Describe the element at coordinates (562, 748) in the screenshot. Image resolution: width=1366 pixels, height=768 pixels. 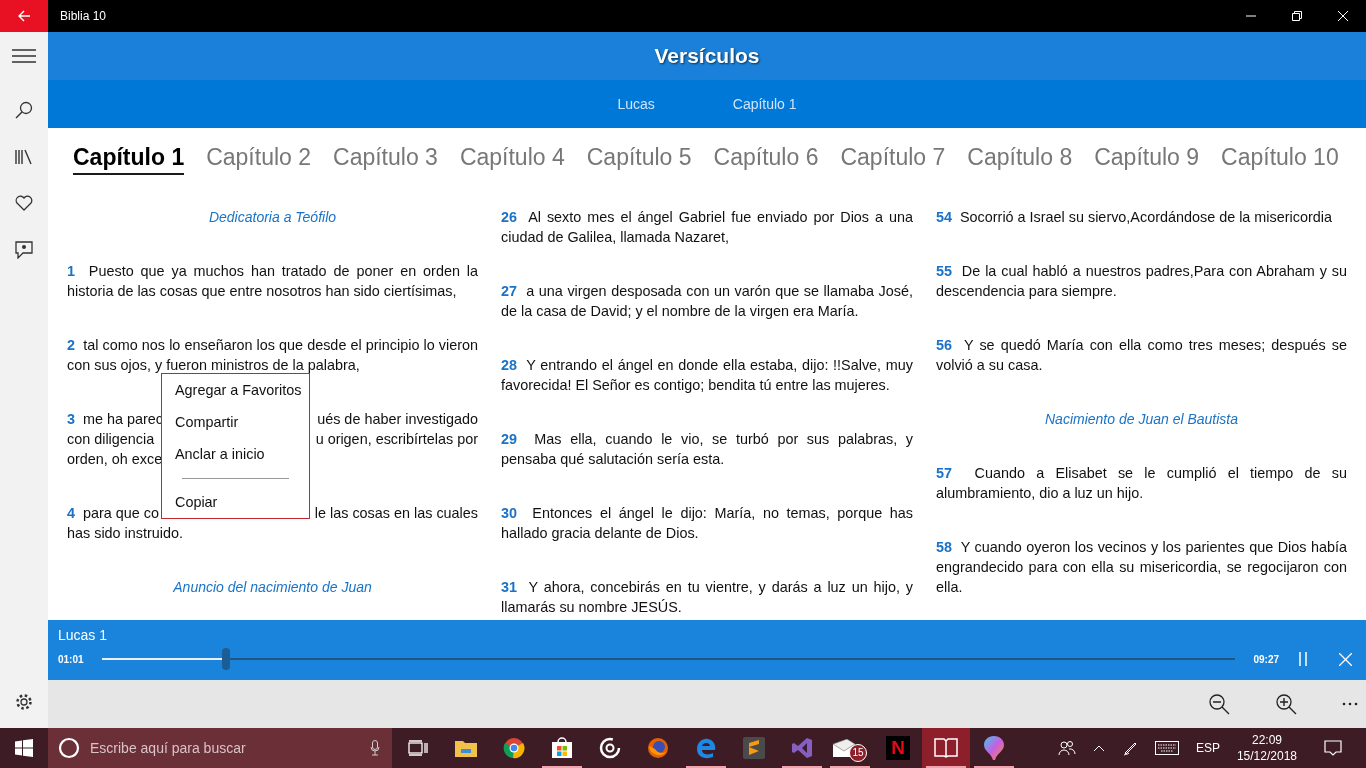
I see `shopping-bag-icon` at that location.